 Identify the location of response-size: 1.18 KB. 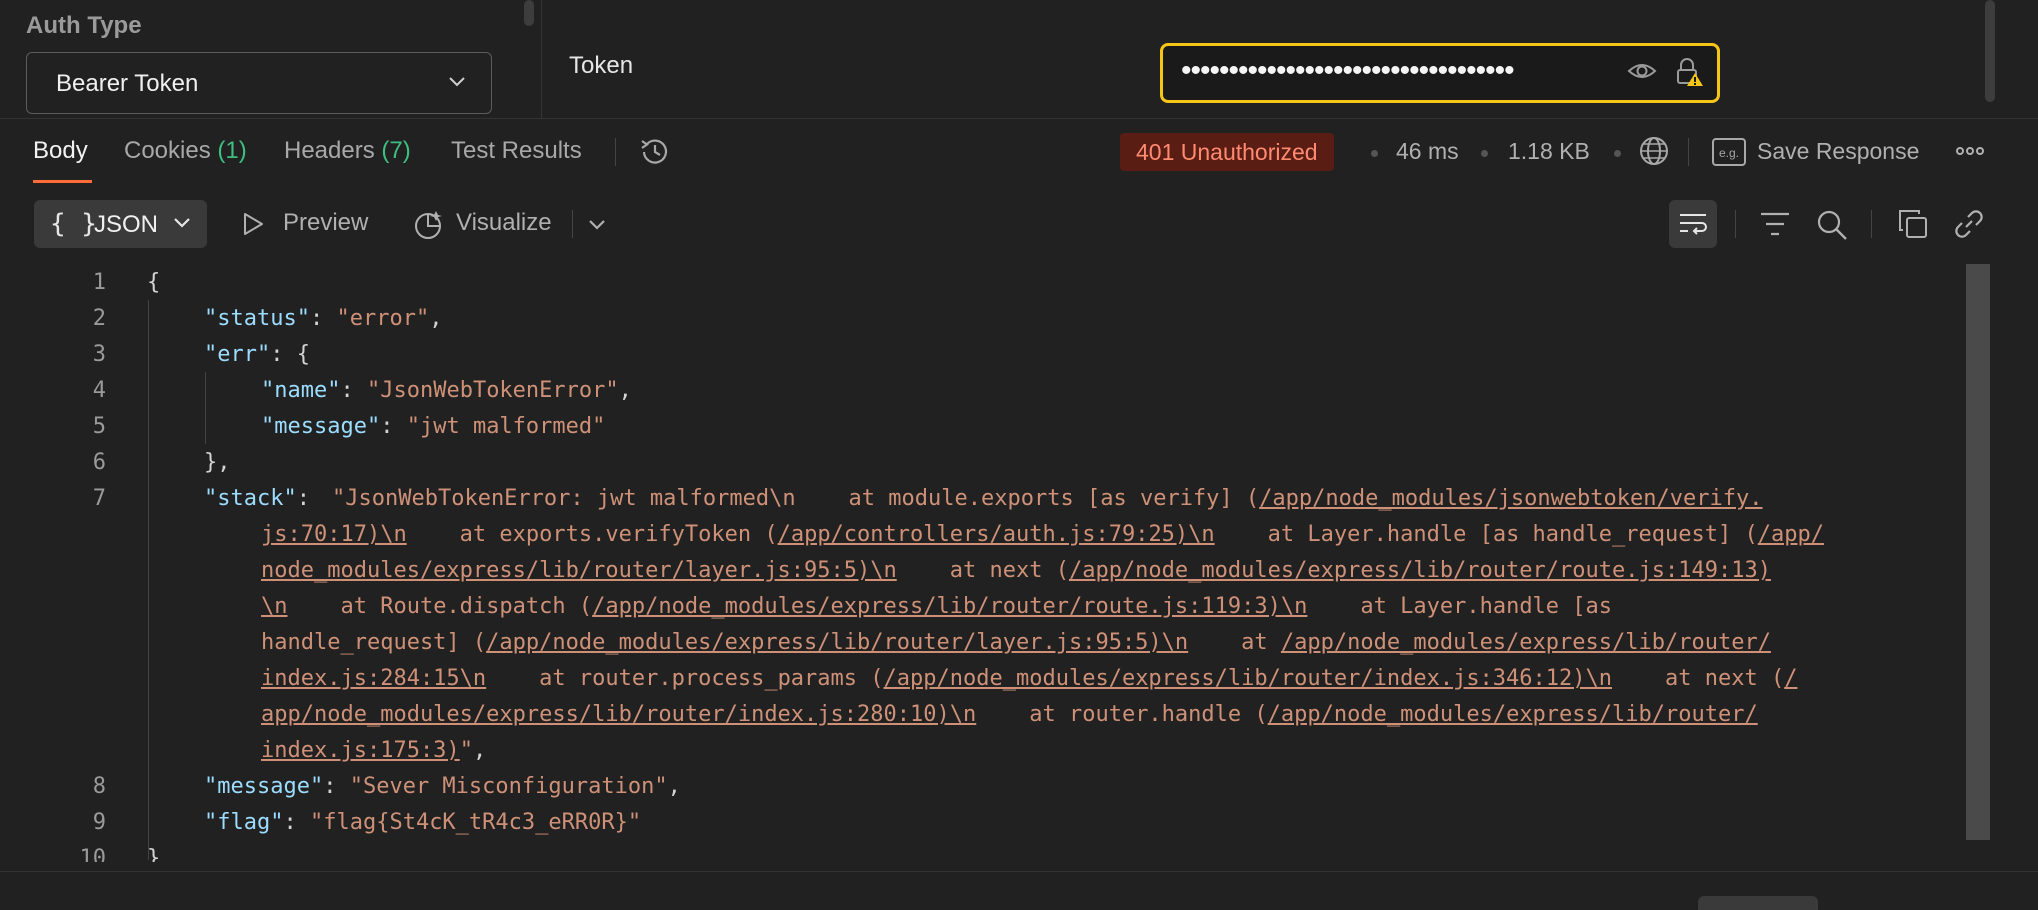
(1549, 151).